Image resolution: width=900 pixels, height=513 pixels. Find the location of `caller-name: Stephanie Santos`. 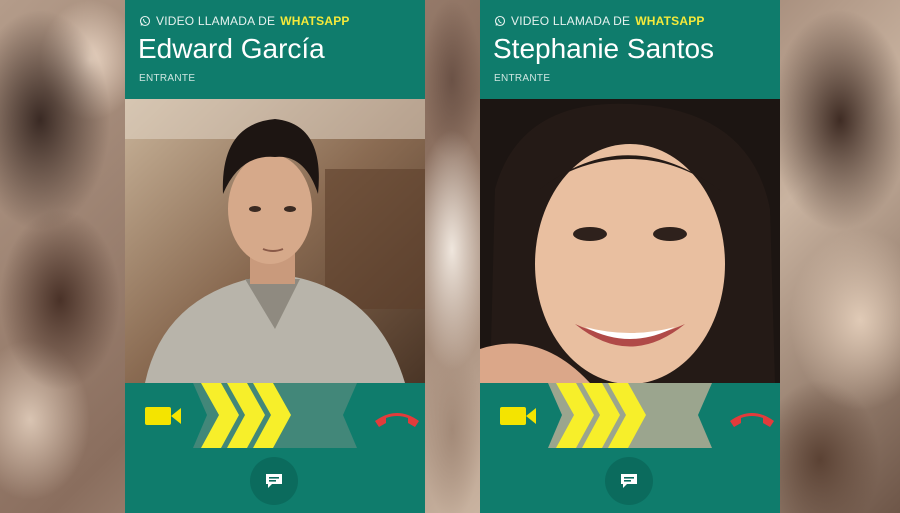

caller-name: Stephanie Santos is located at coordinates (604, 48).